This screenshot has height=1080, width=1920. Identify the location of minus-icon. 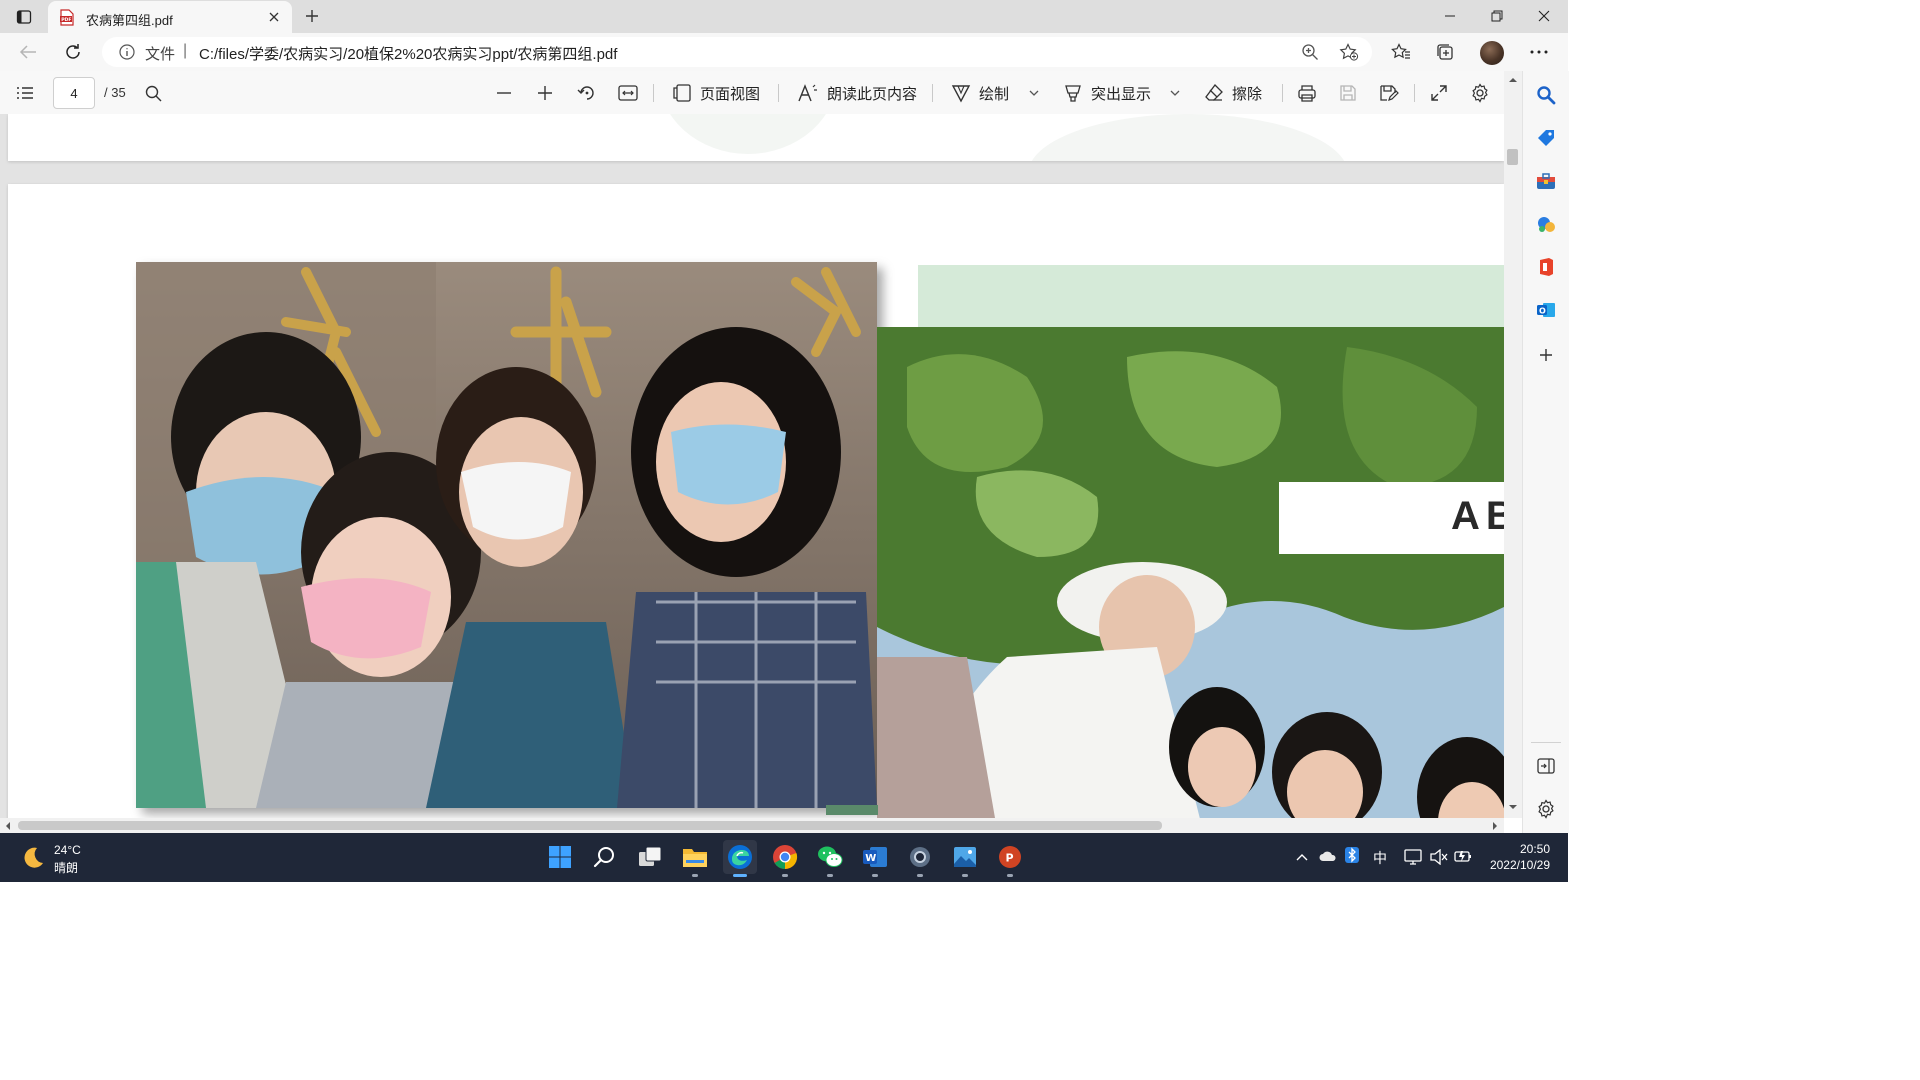
(504, 93).